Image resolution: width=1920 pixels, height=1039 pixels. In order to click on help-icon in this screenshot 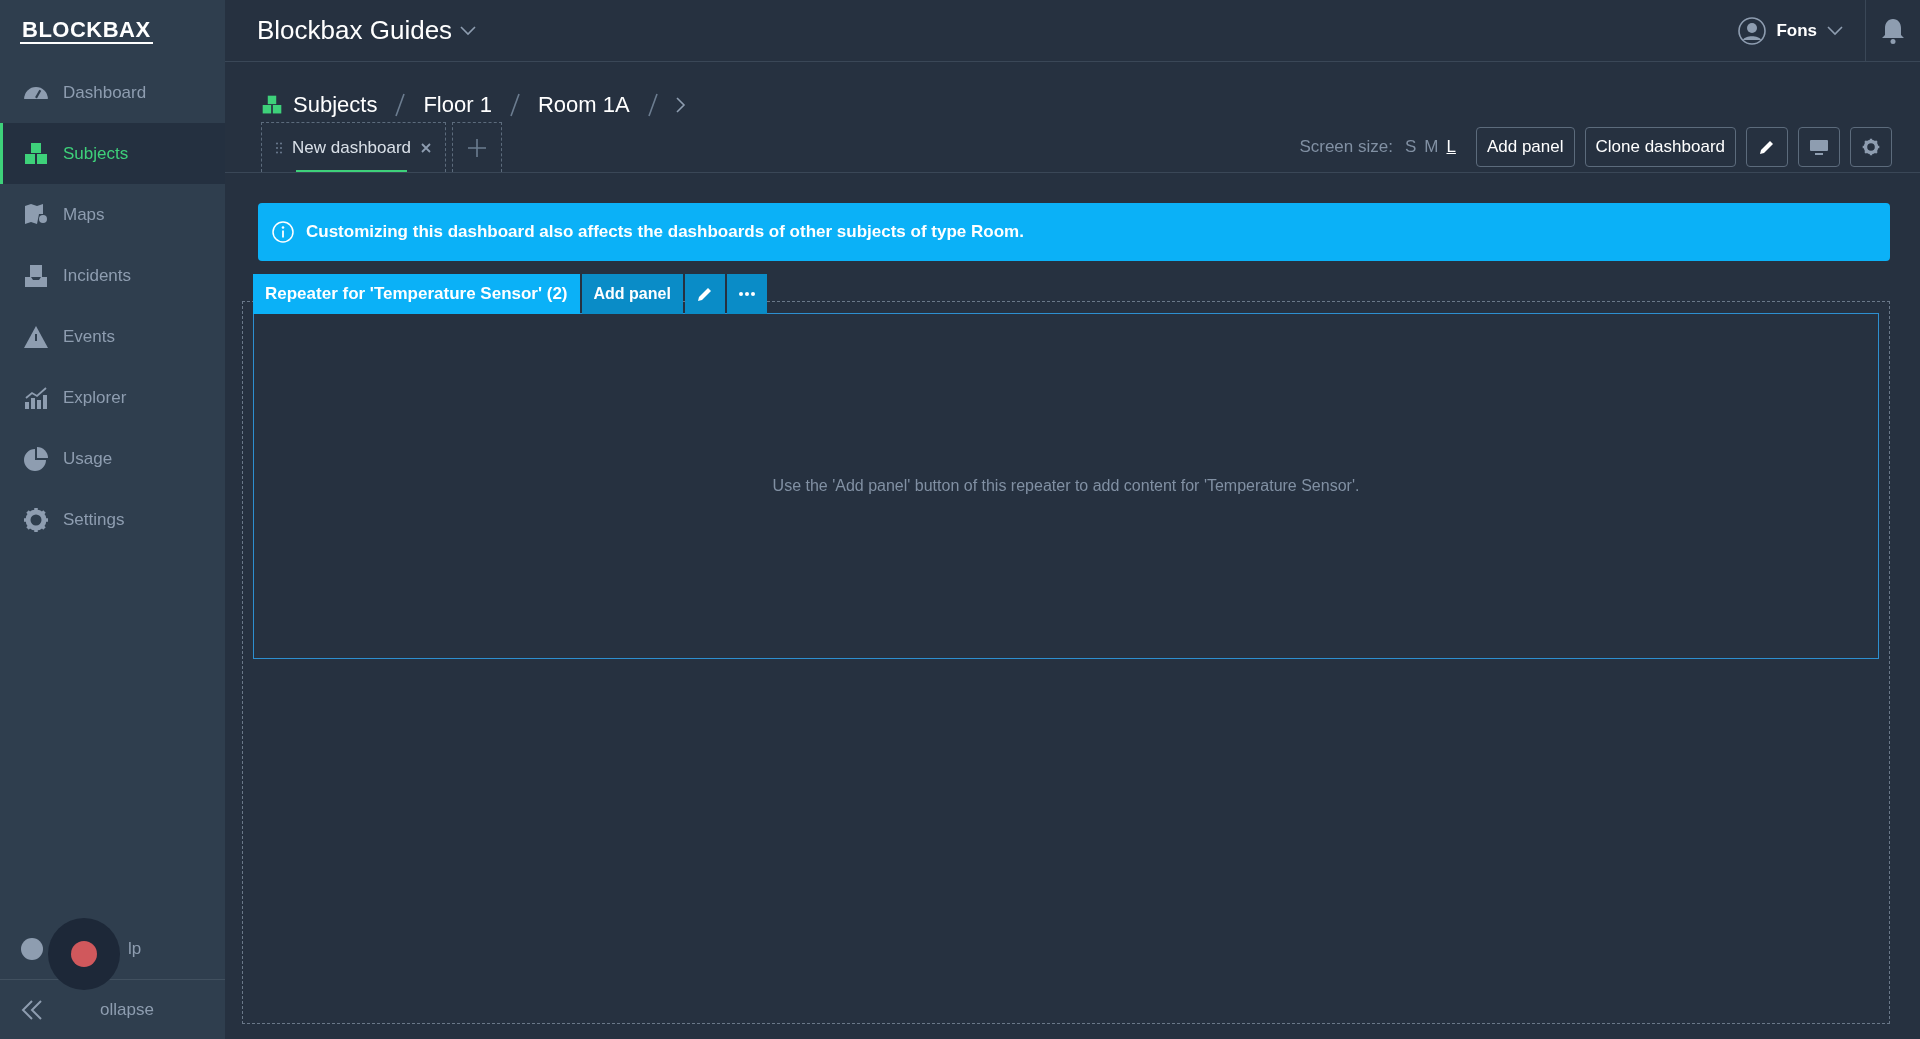, I will do `click(32, 949)`.